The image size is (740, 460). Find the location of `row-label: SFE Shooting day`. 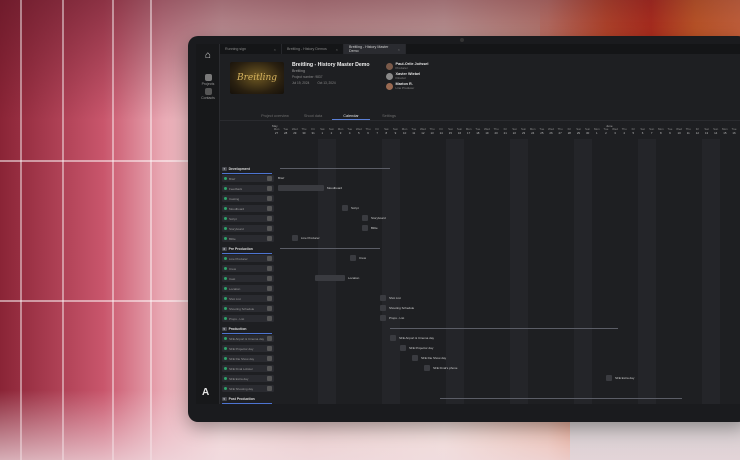

row-label: SFE Shooting day is located at coordinates (248, 388).